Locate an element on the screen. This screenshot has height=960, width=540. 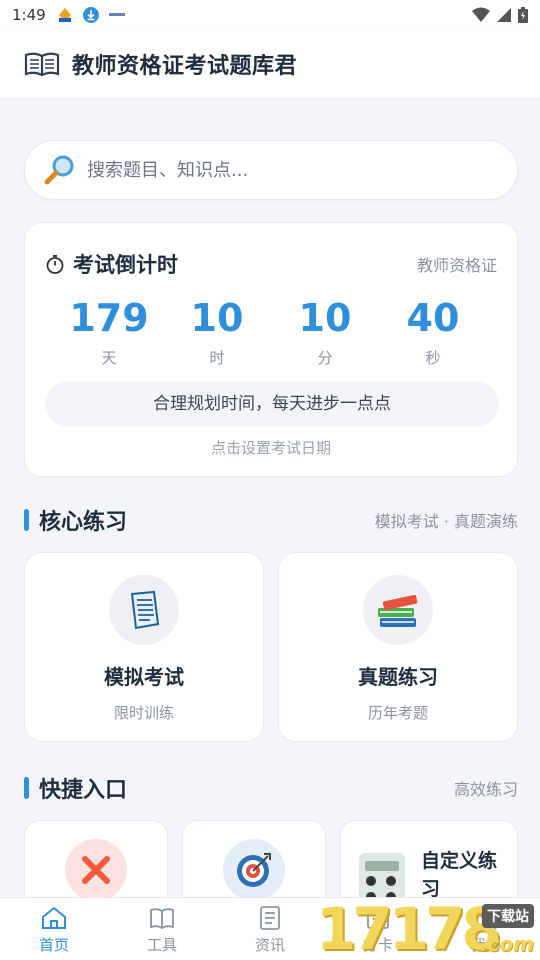
wrong-answer-icon is located at coordinates (96, 870).